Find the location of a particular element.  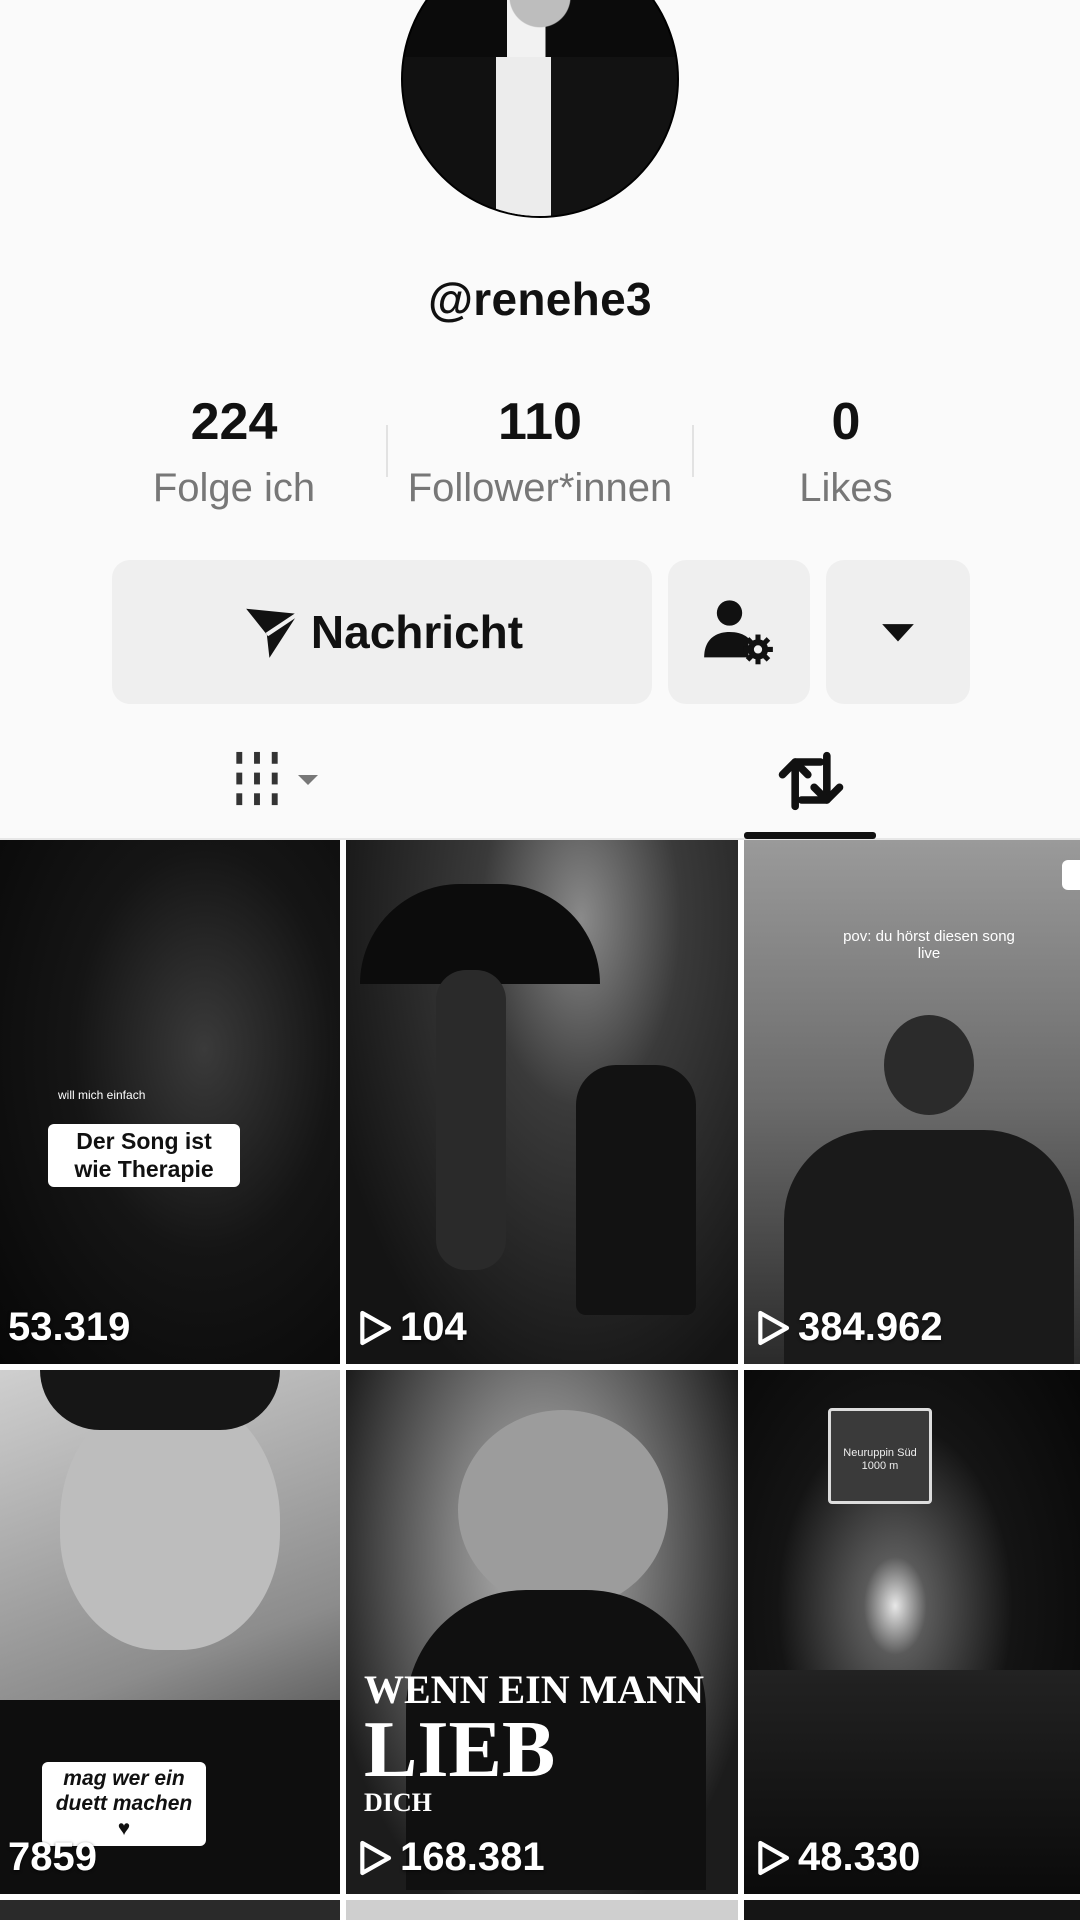

video-view-count: 384.962 is located at coordinates (847, 1327).